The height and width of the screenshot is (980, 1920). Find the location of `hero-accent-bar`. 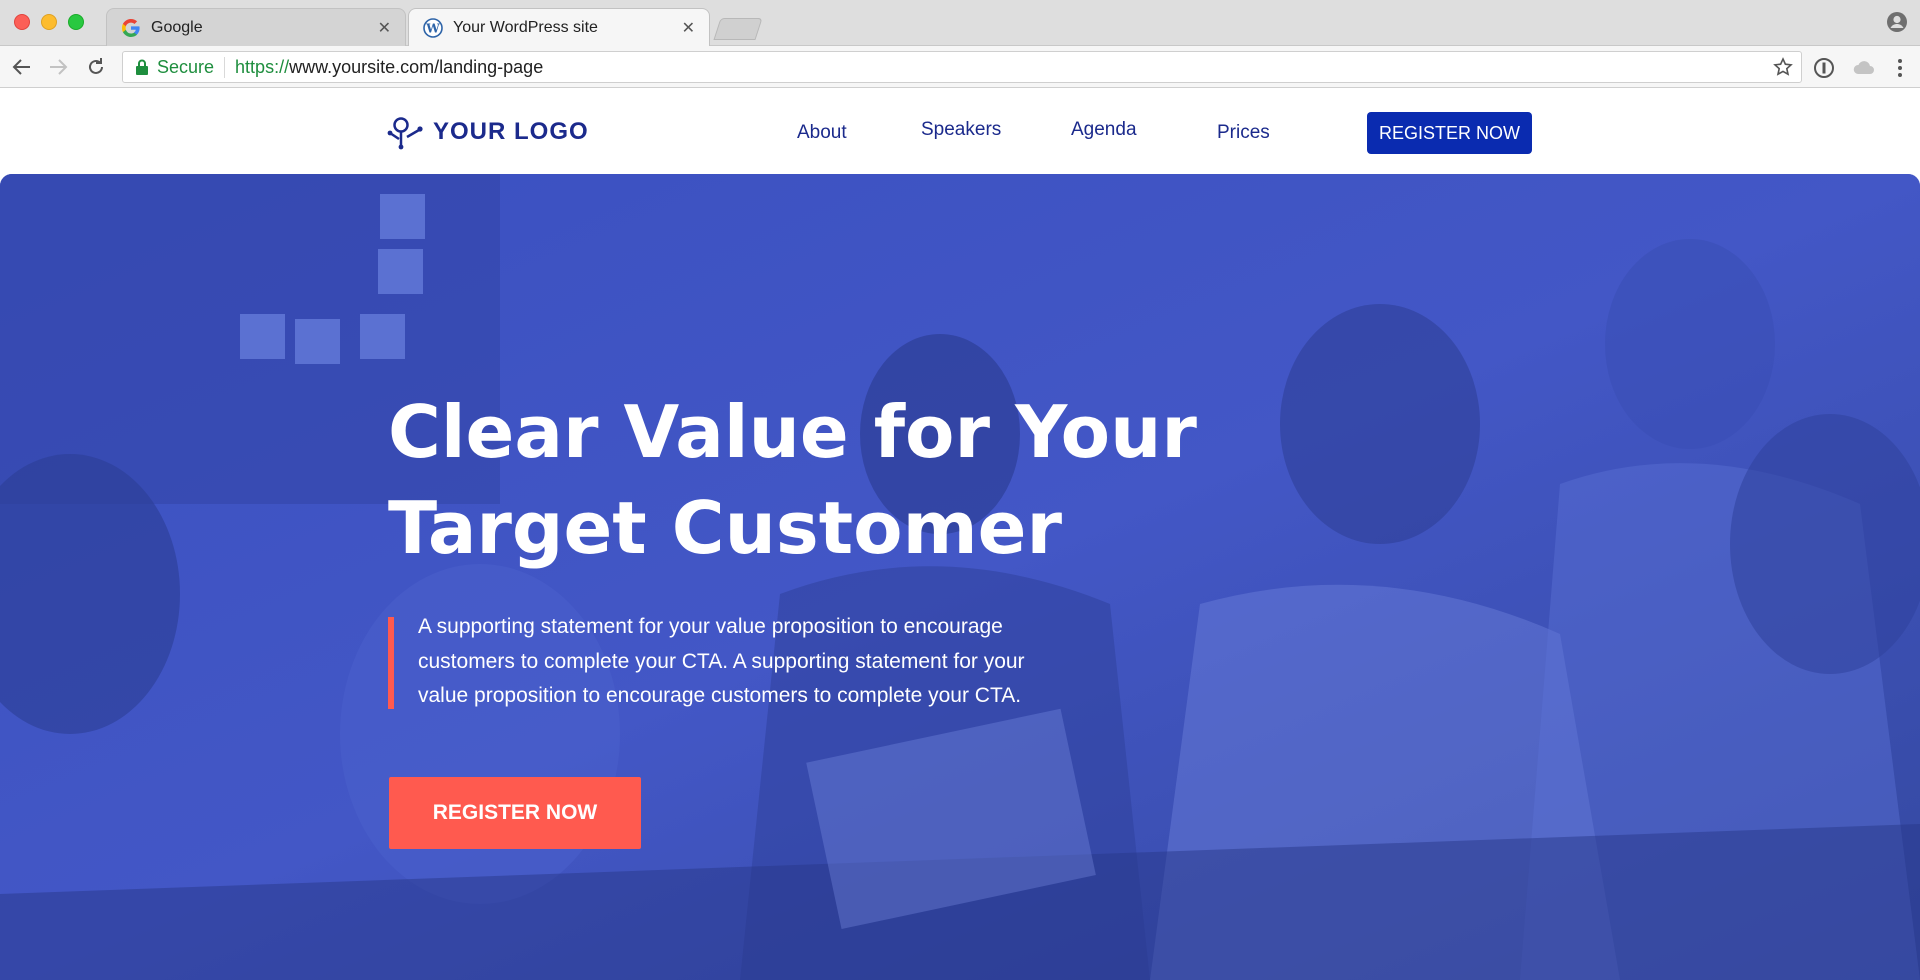

hero-accent-bar is located at coordinates (391, 663).